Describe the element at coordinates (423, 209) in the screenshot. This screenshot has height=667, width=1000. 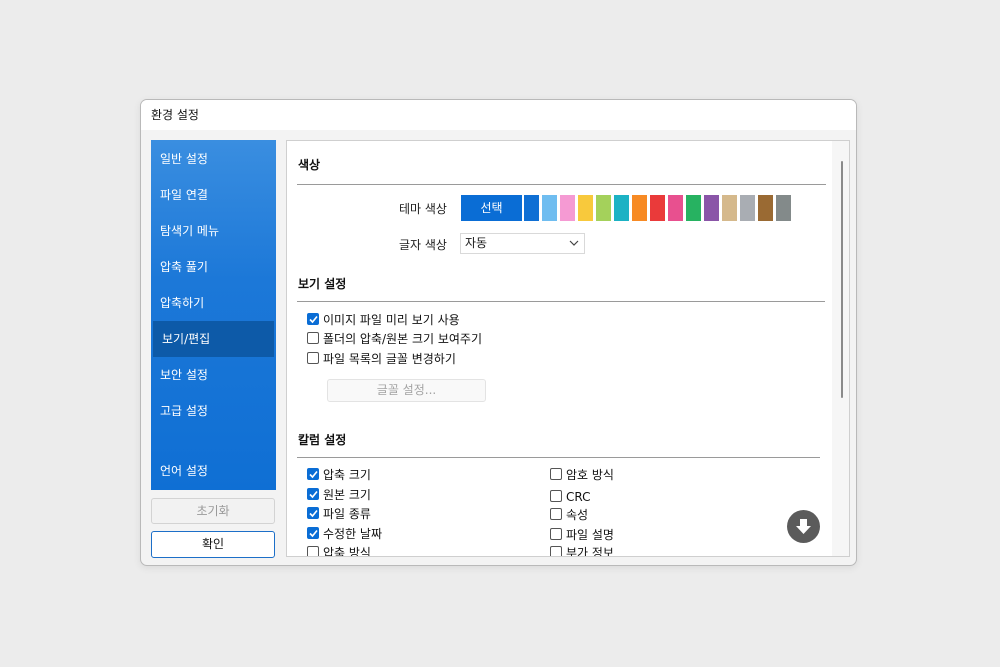
I see `theme-color-label: 테마 색상` at that location.